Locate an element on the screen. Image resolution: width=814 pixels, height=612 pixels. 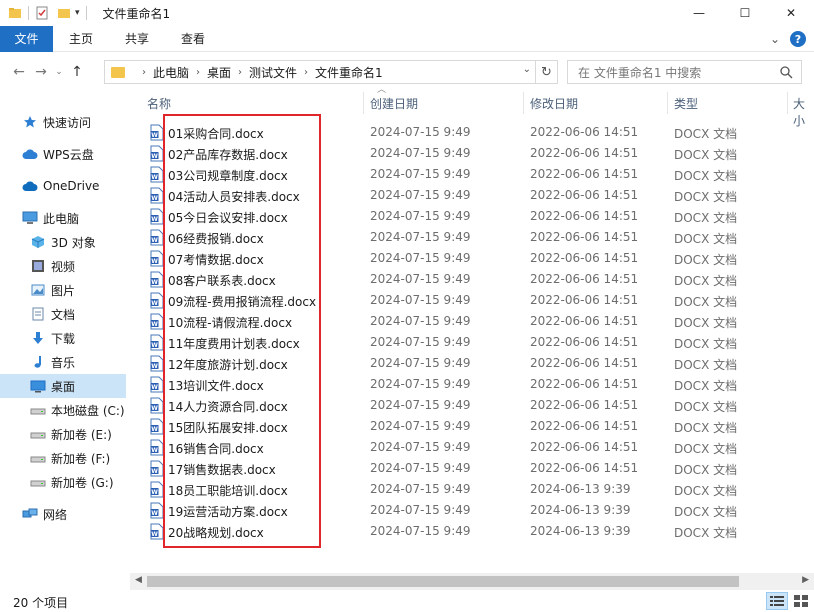
nav-item: OneDrive is located at coordinates (63, 186).